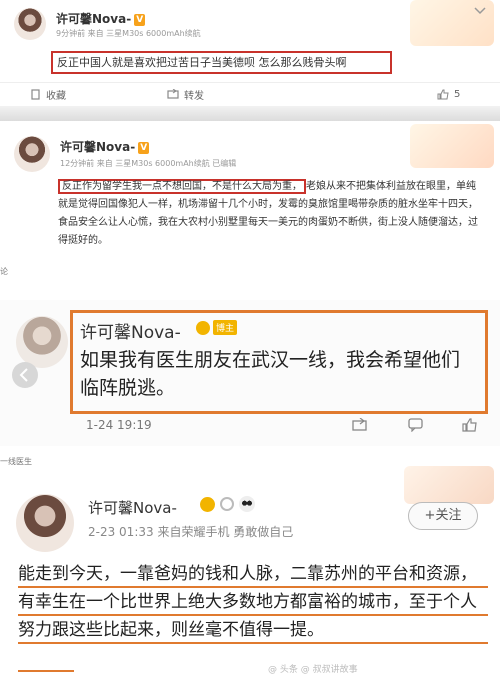 The image size is (500, 681). I want to click on post-meta: 2-23 01:33 来自荣耀手机 勇敢做自己, so click(191, 532).